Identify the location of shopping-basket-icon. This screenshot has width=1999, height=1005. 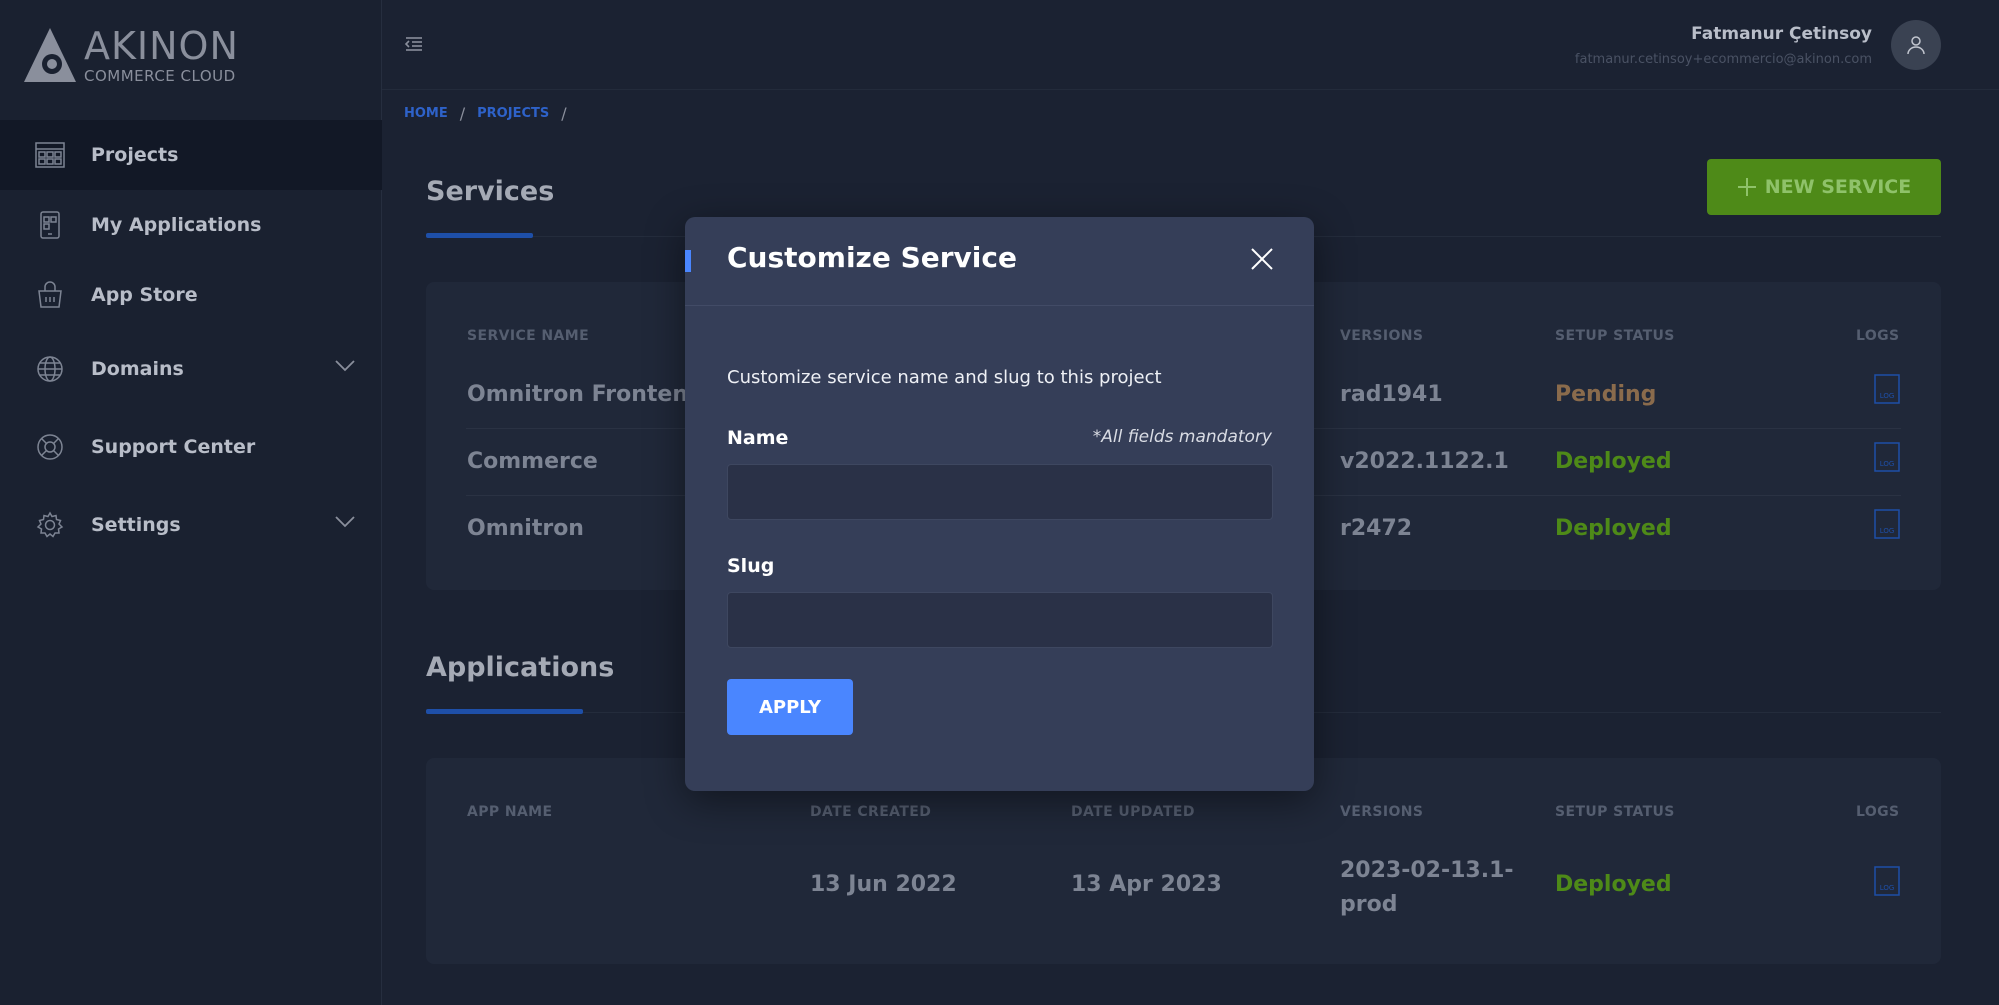
(50, 295).